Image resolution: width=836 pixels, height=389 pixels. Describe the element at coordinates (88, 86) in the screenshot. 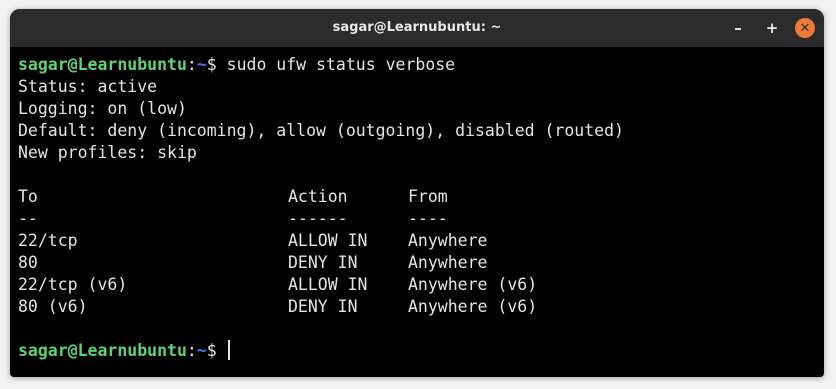

I see `status-line: Status: active` at that location.